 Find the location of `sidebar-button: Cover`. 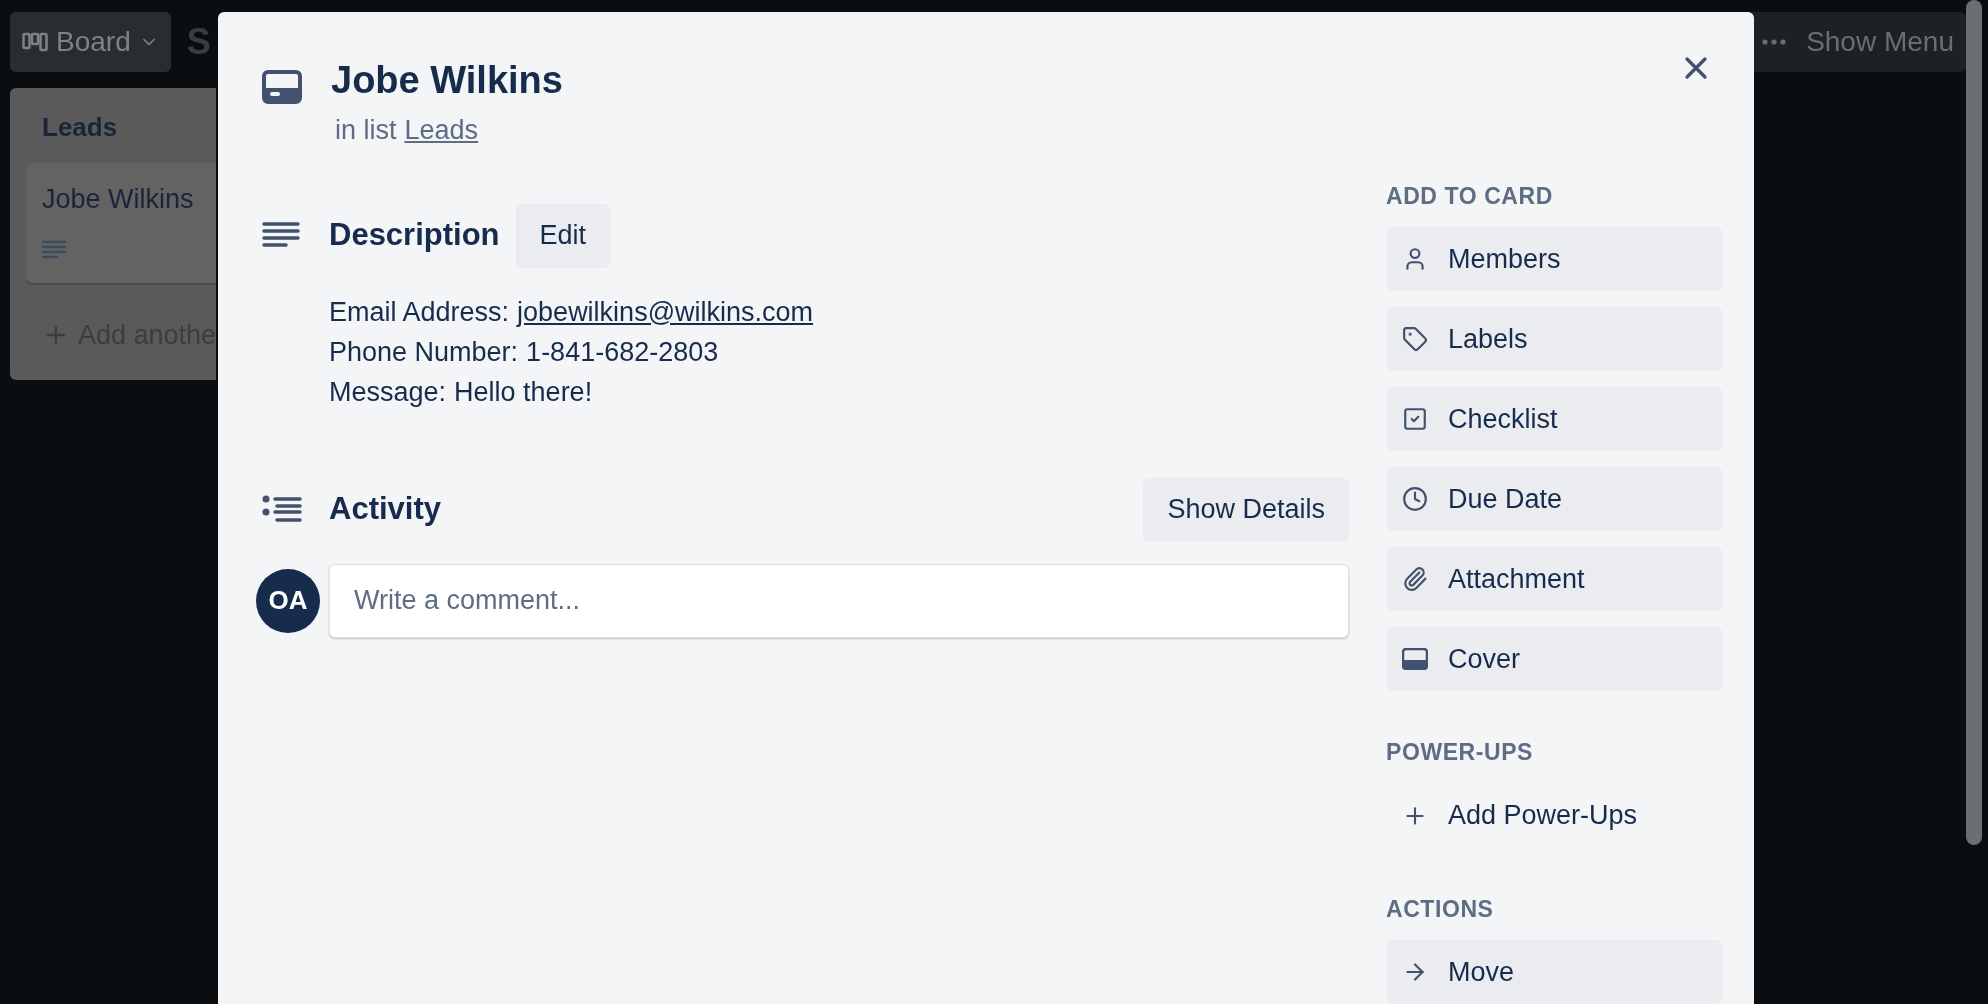

sidebar-button: Cover is located at coordinates (1554, 659).